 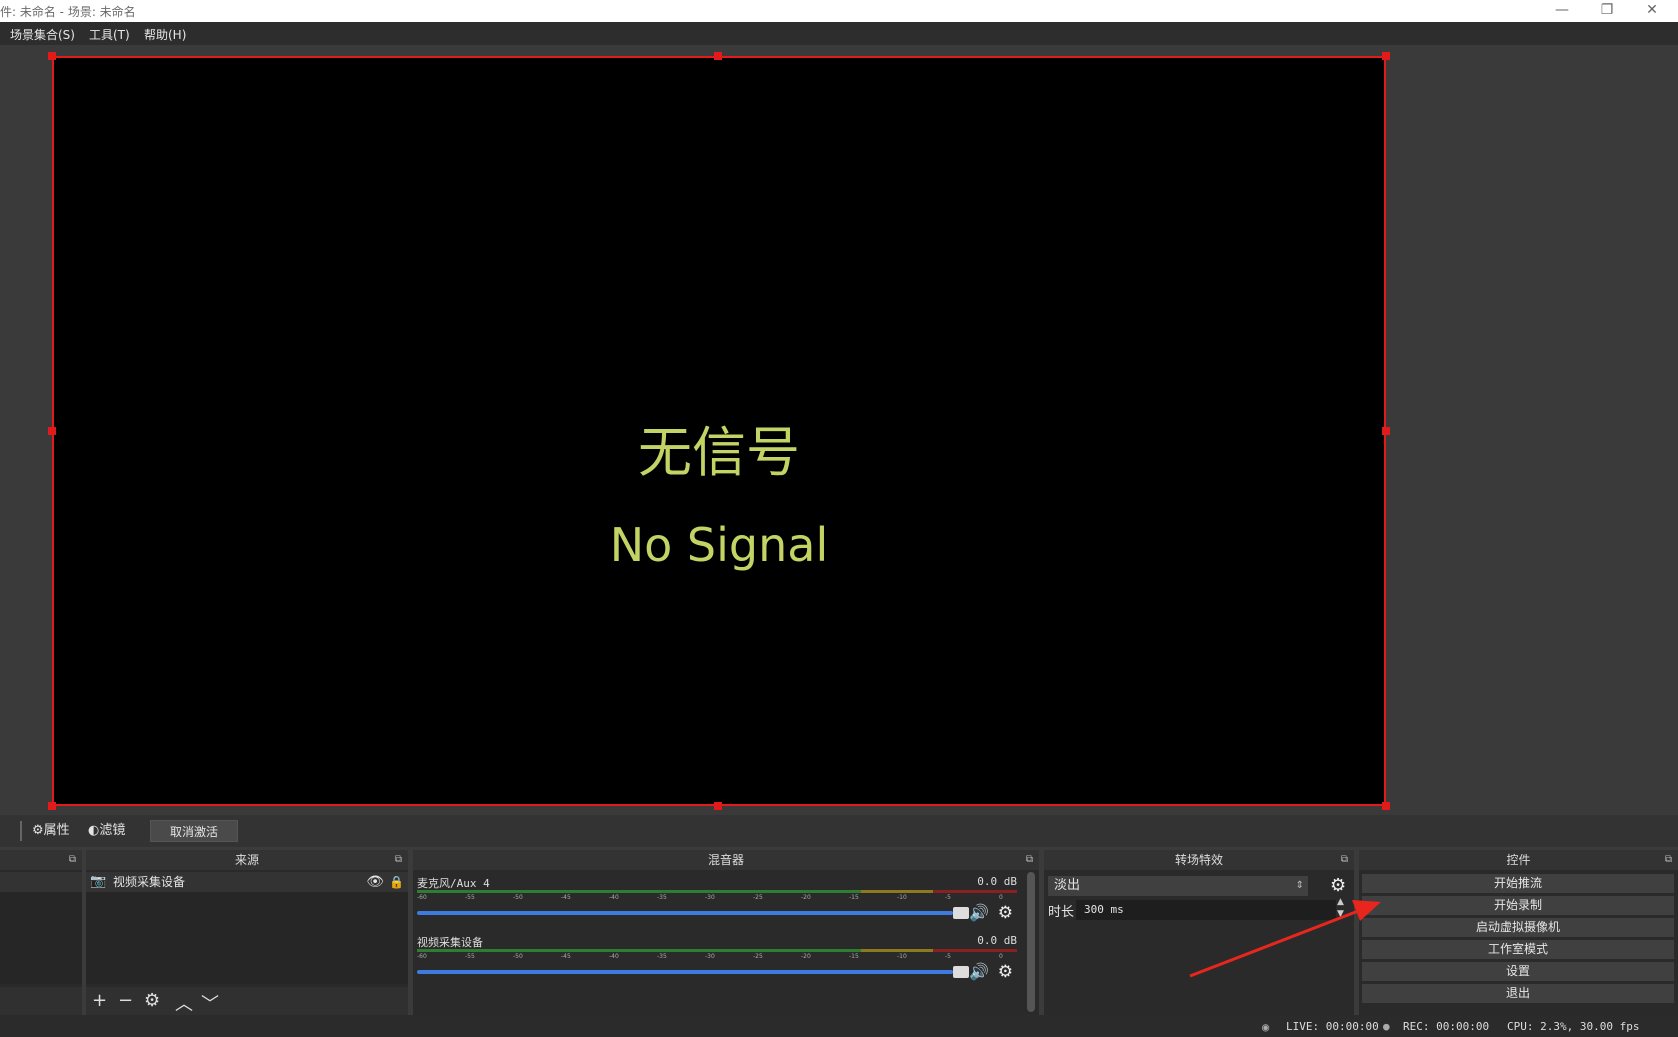 What do you see at coordinates (1518, 971) in the screenshot?
I see `settings-button: 设置` at bounding box center [1518, 971].